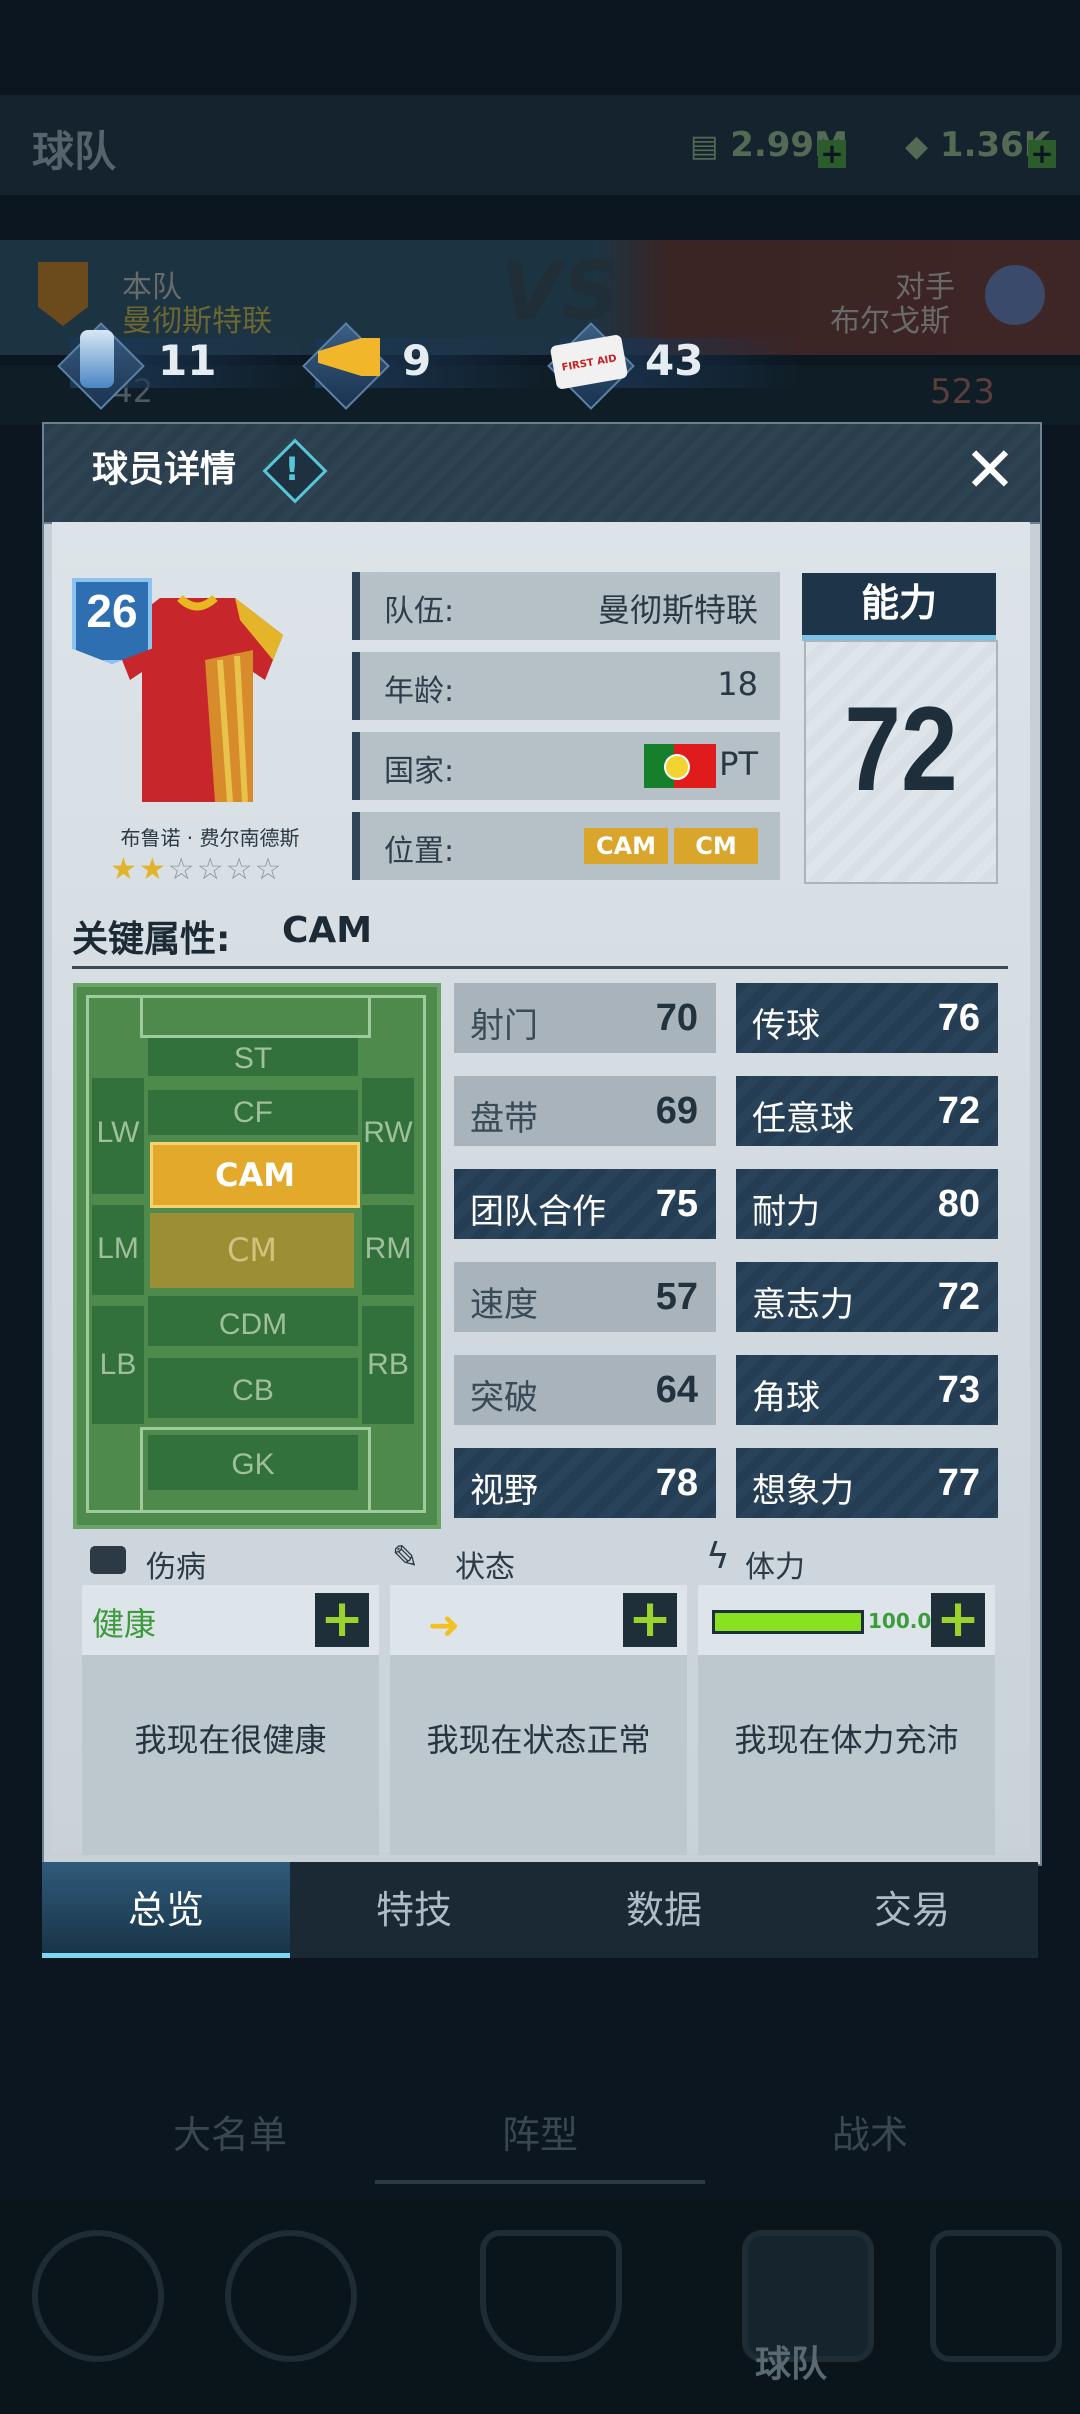 This screenshot has width=1080, height=2414. I want to click on key-attributes-label: 关键属性:, so click(151, 939).